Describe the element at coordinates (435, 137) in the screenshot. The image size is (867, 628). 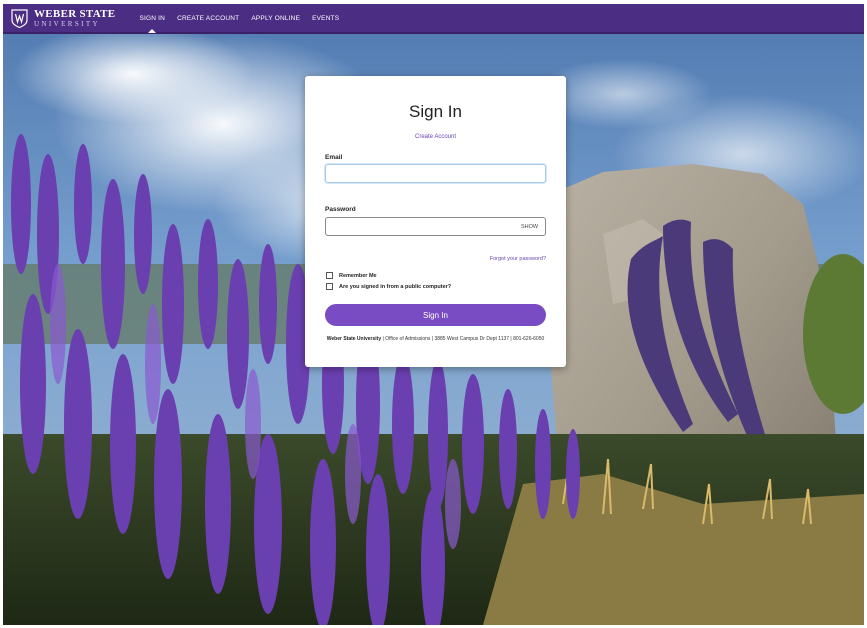
I see `create-account-link: Create Account` at that location.